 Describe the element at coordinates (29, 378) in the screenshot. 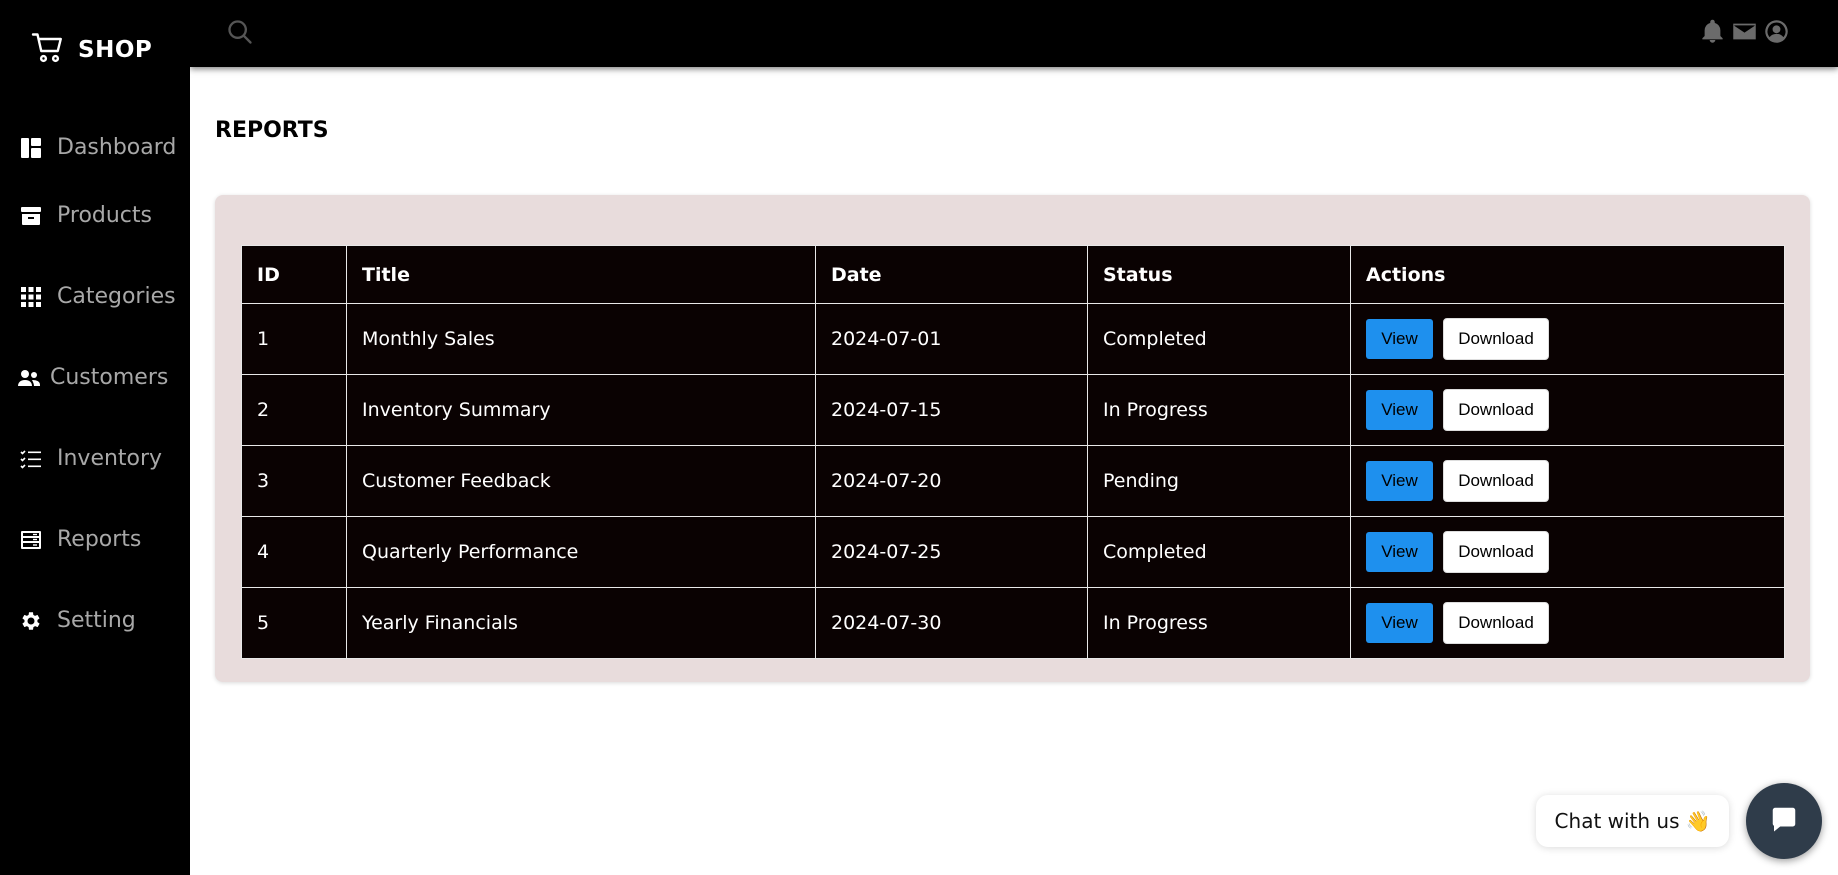

I see `users-icon` at that location.